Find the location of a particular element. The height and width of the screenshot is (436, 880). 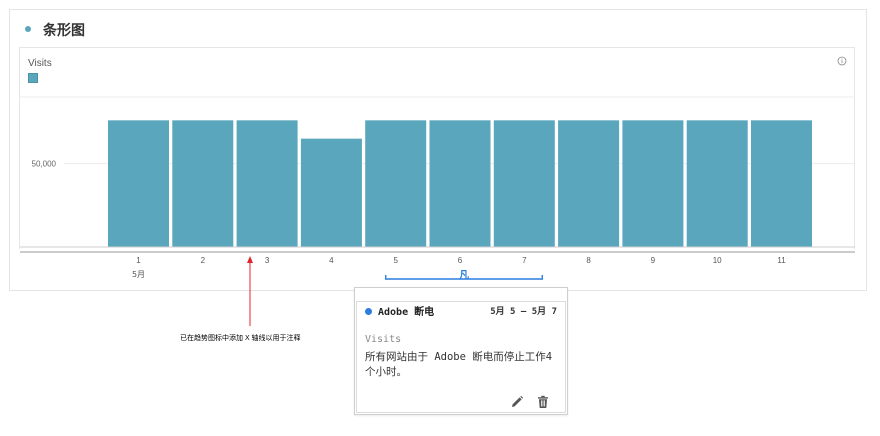

x-tick-label: 2 is located at coordinates (203, 260).